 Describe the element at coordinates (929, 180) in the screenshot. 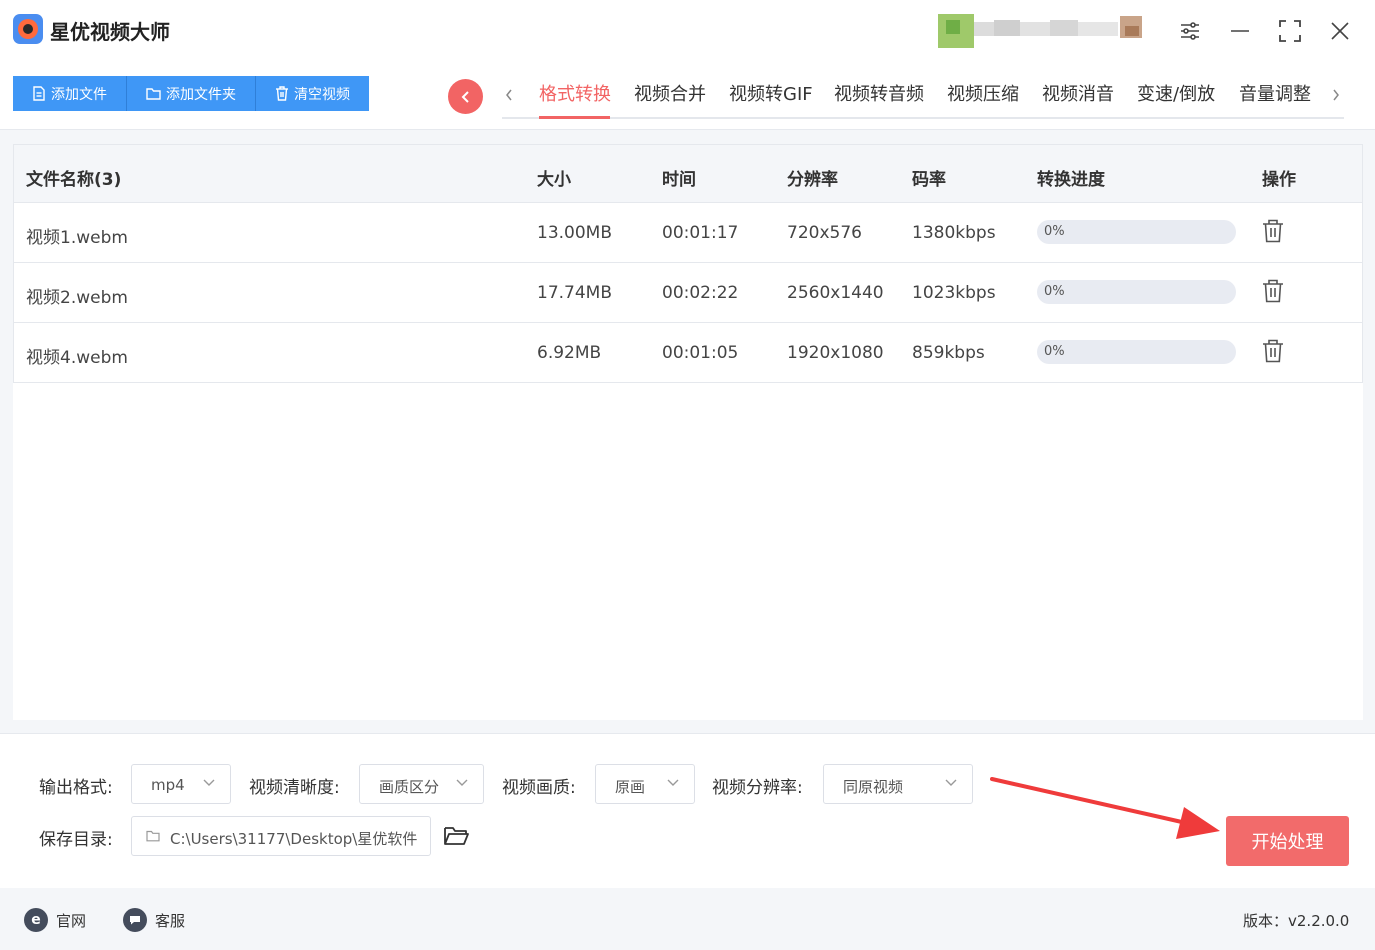

I see `col-header-bitrate: 码率` at that location.